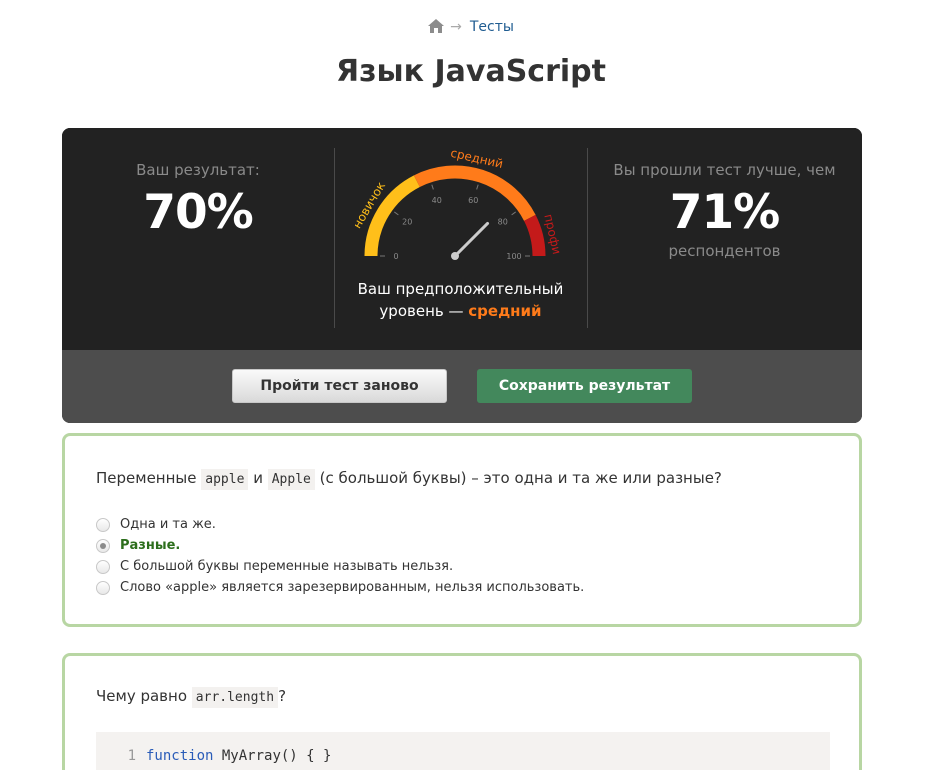  What do you see at coordinates (146, 478) in the screenshot?
I see `question-text-part: Переменные` at bounding box center [146, 478].